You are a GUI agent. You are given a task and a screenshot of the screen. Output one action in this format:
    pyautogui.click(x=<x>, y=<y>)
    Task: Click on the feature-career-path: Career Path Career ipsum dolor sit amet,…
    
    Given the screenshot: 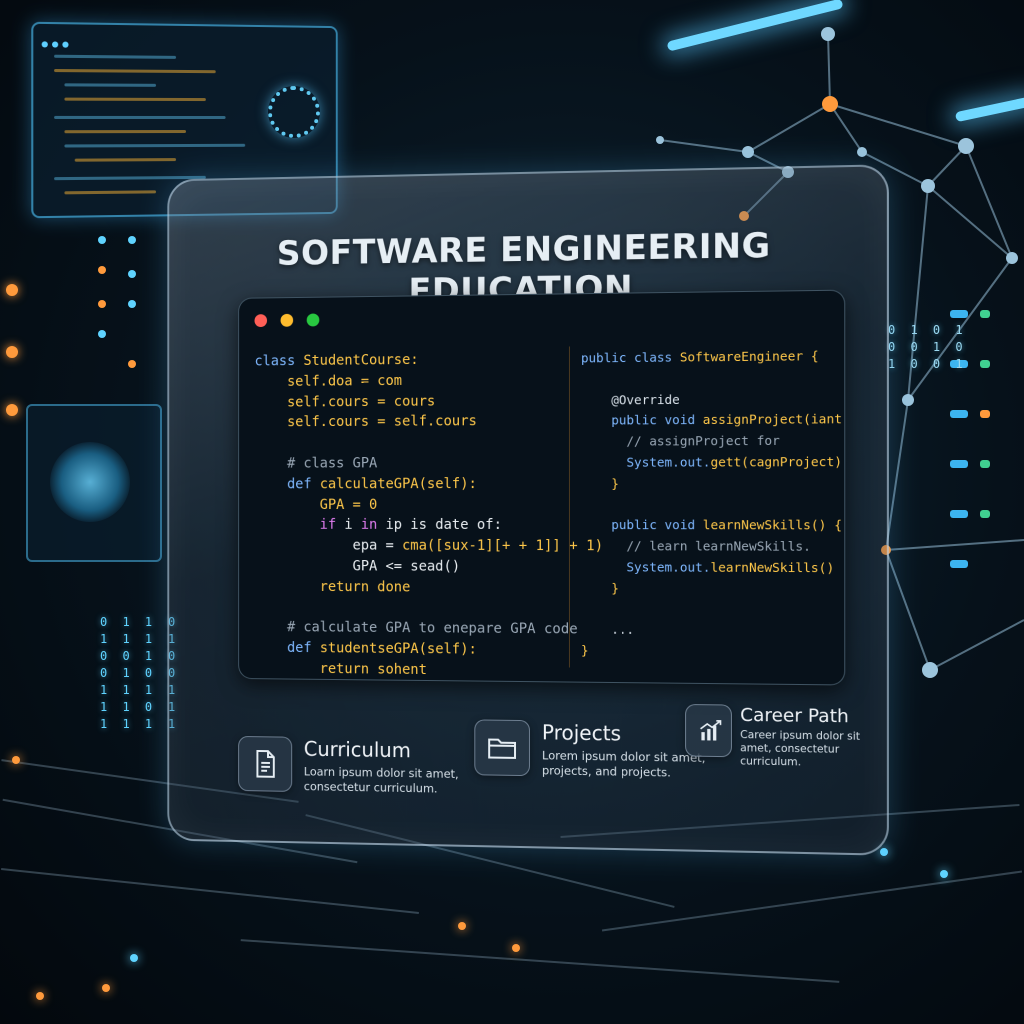 What is the action you would take?
    pyautogui.click(x=783, y=736)
    